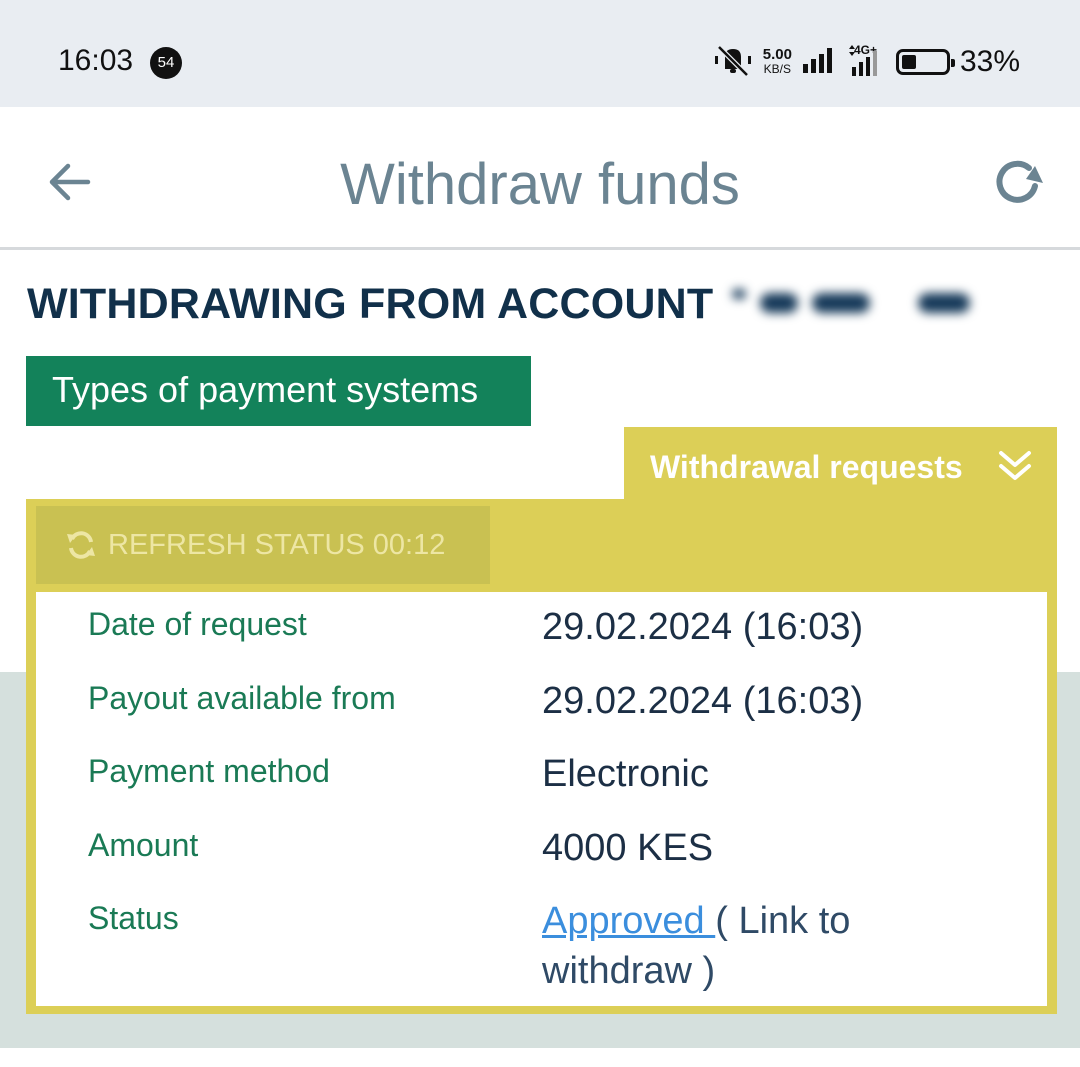  Describe the element at coordinates (1015, 465) in the screenshot. I see `double-chevron-down-icon` at that location.